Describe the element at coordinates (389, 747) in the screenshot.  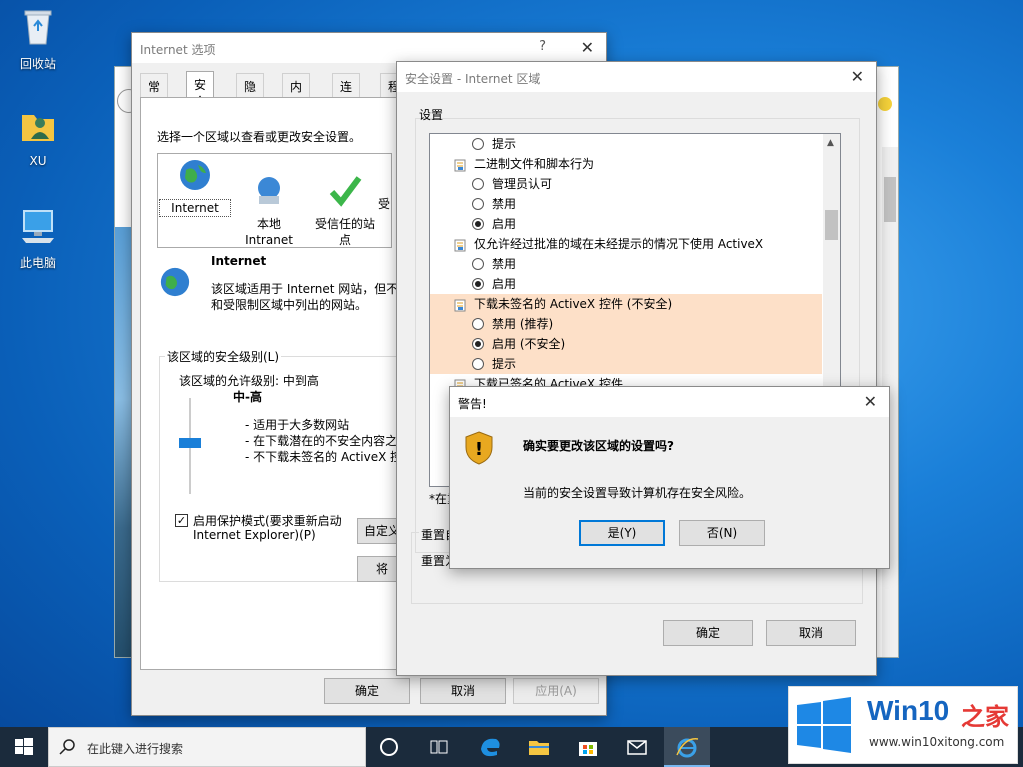
I see `task-view-cortana-icon` at that location.